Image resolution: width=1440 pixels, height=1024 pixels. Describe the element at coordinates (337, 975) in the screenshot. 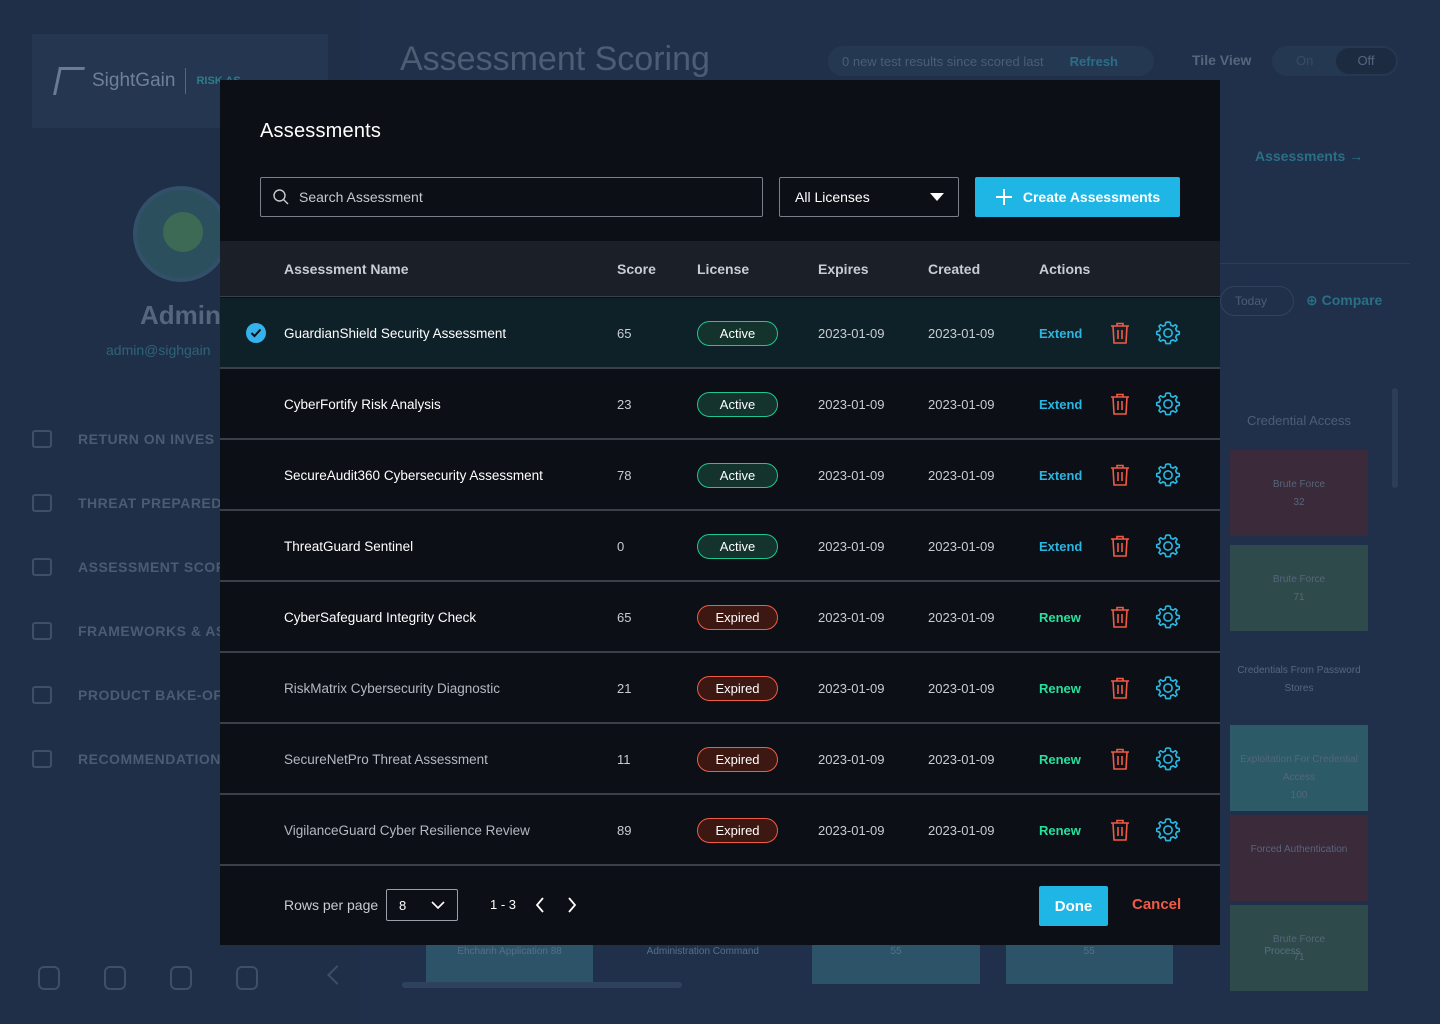

I see `collapse-sidebar-icon` at that location.